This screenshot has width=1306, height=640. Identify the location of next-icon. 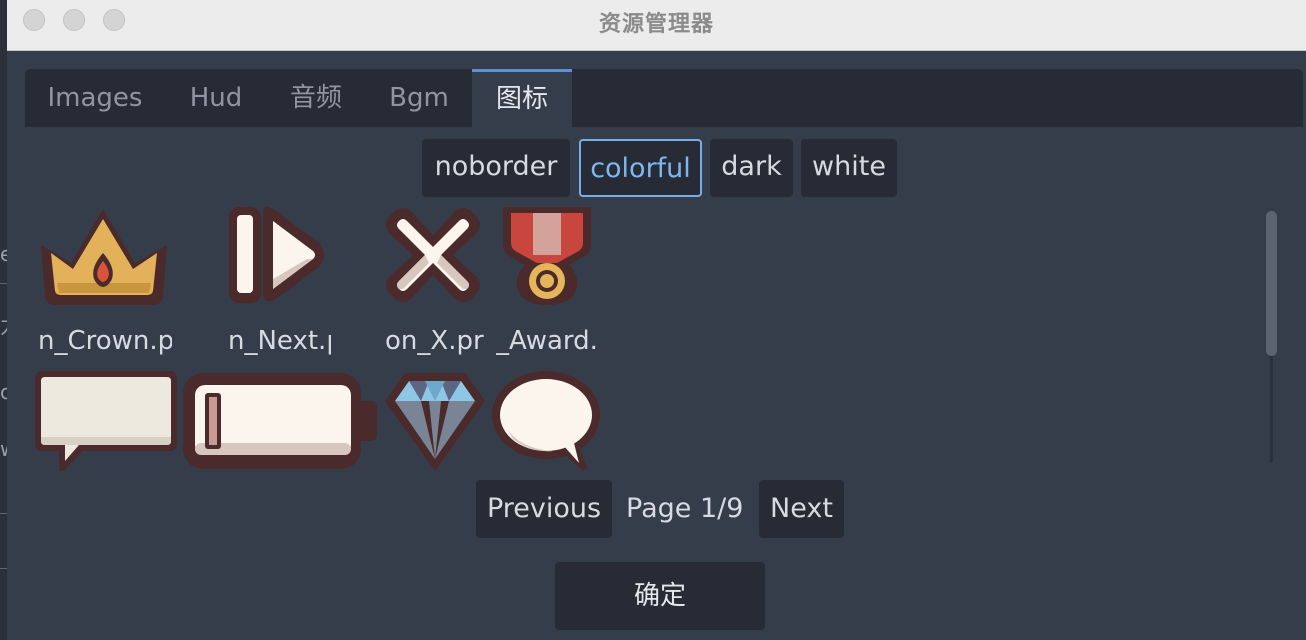
(276, 254).